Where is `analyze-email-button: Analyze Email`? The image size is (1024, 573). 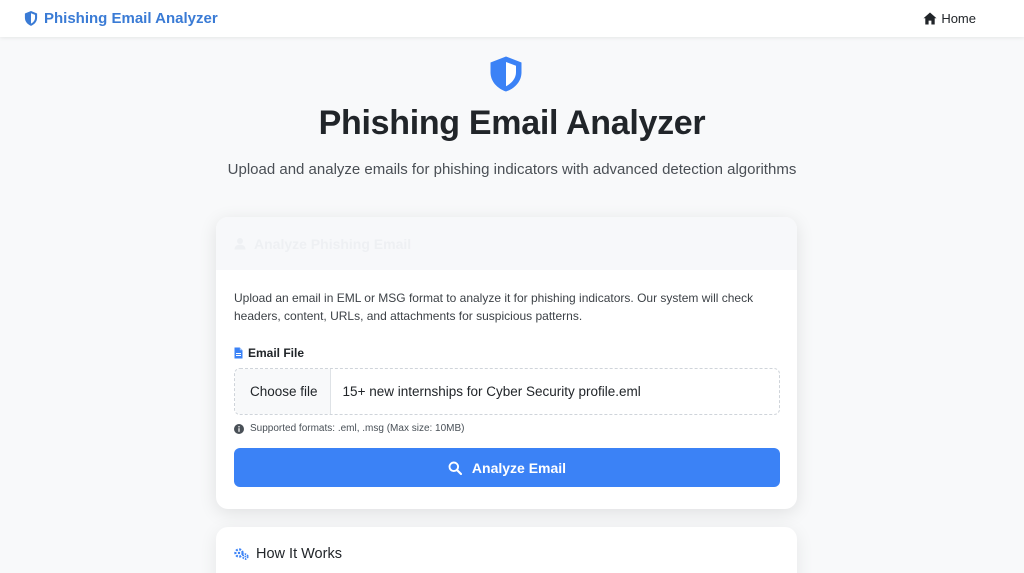 analyze-email-button: Analyze Email is located at coordinates (507, 467).